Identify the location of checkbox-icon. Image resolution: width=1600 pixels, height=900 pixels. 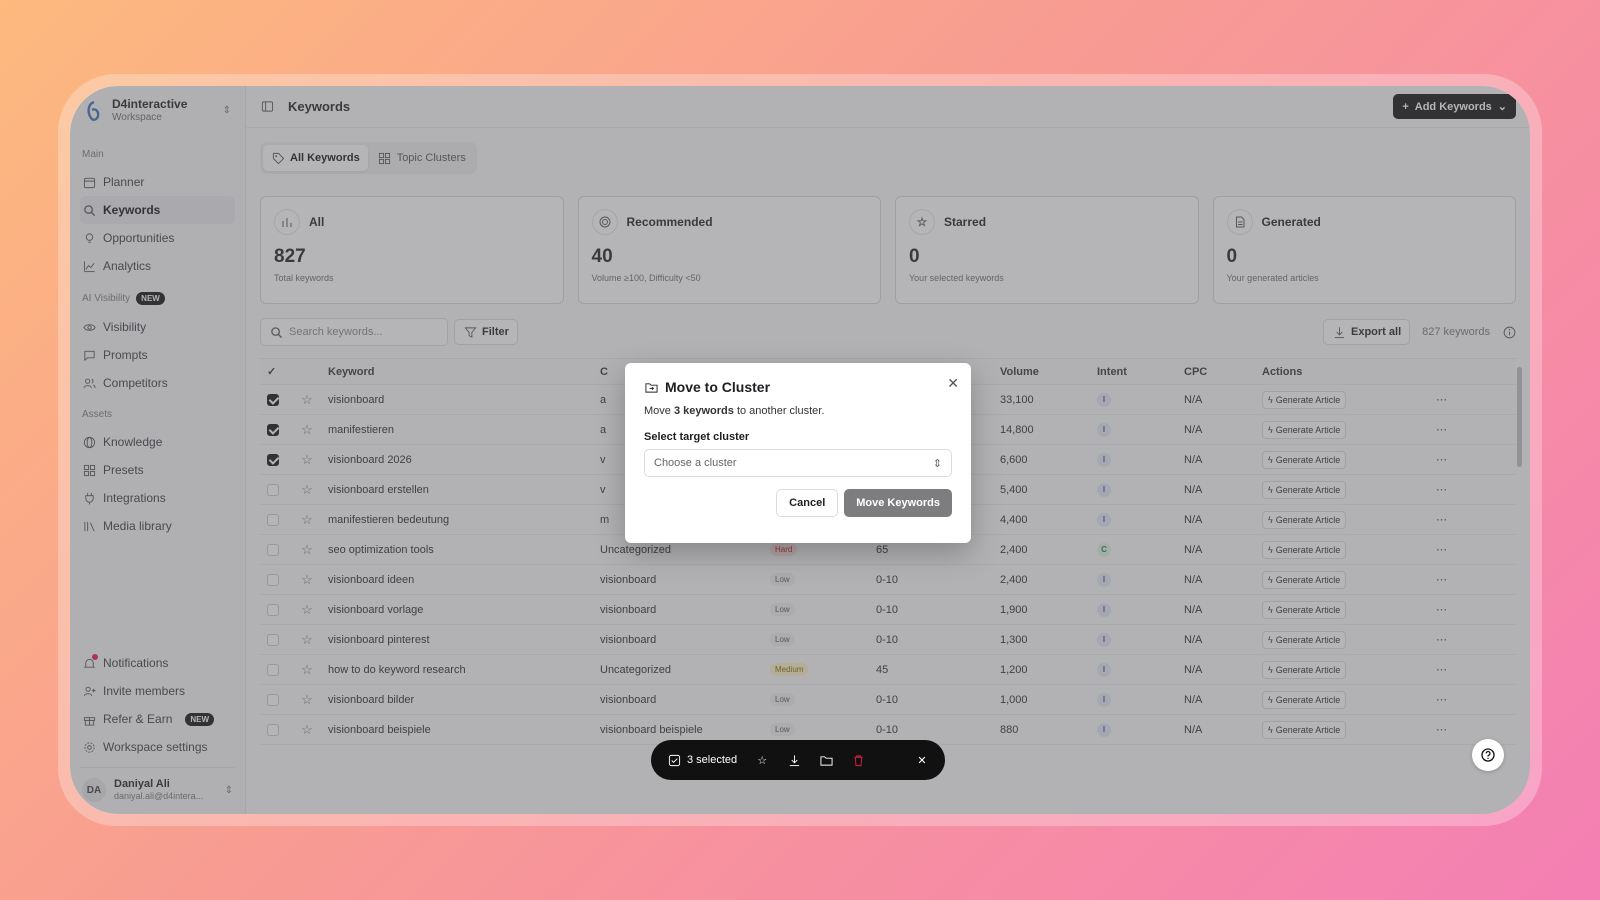
(674, 760).